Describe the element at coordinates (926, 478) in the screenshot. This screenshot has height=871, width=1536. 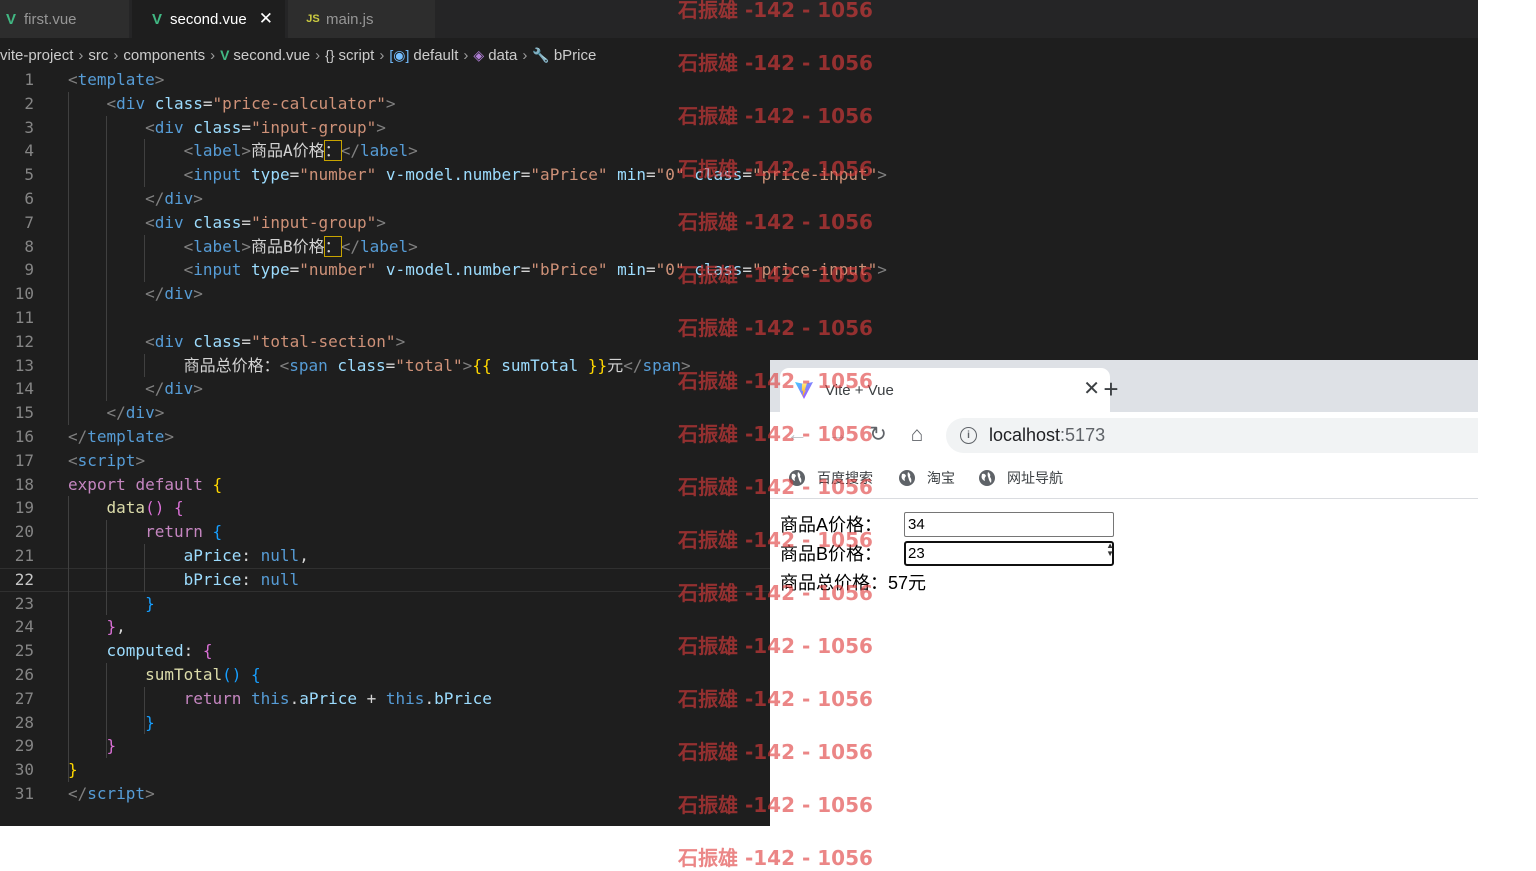
I see `bookmark-item: 淘宝` at that location.